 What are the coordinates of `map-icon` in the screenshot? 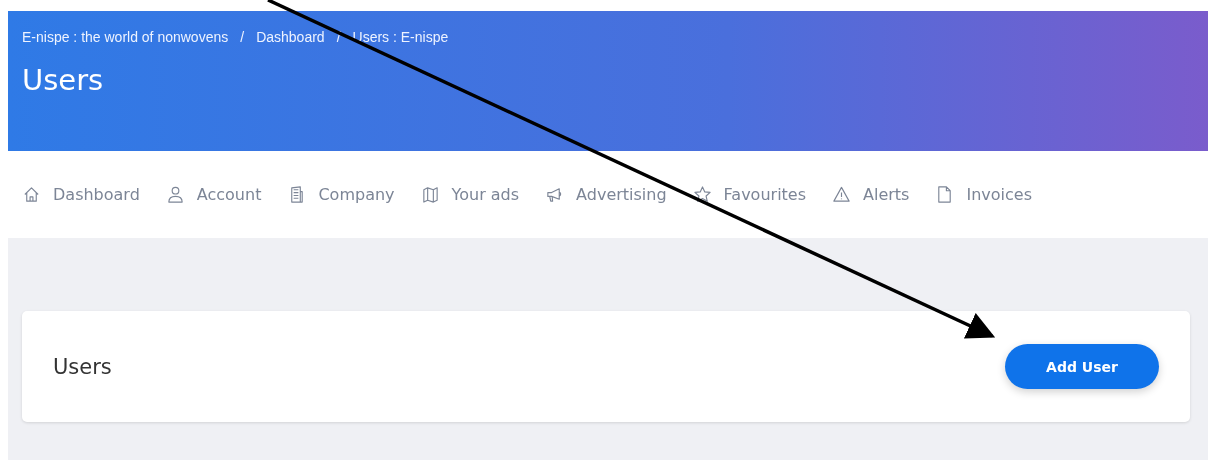 It's located at (430, 194).